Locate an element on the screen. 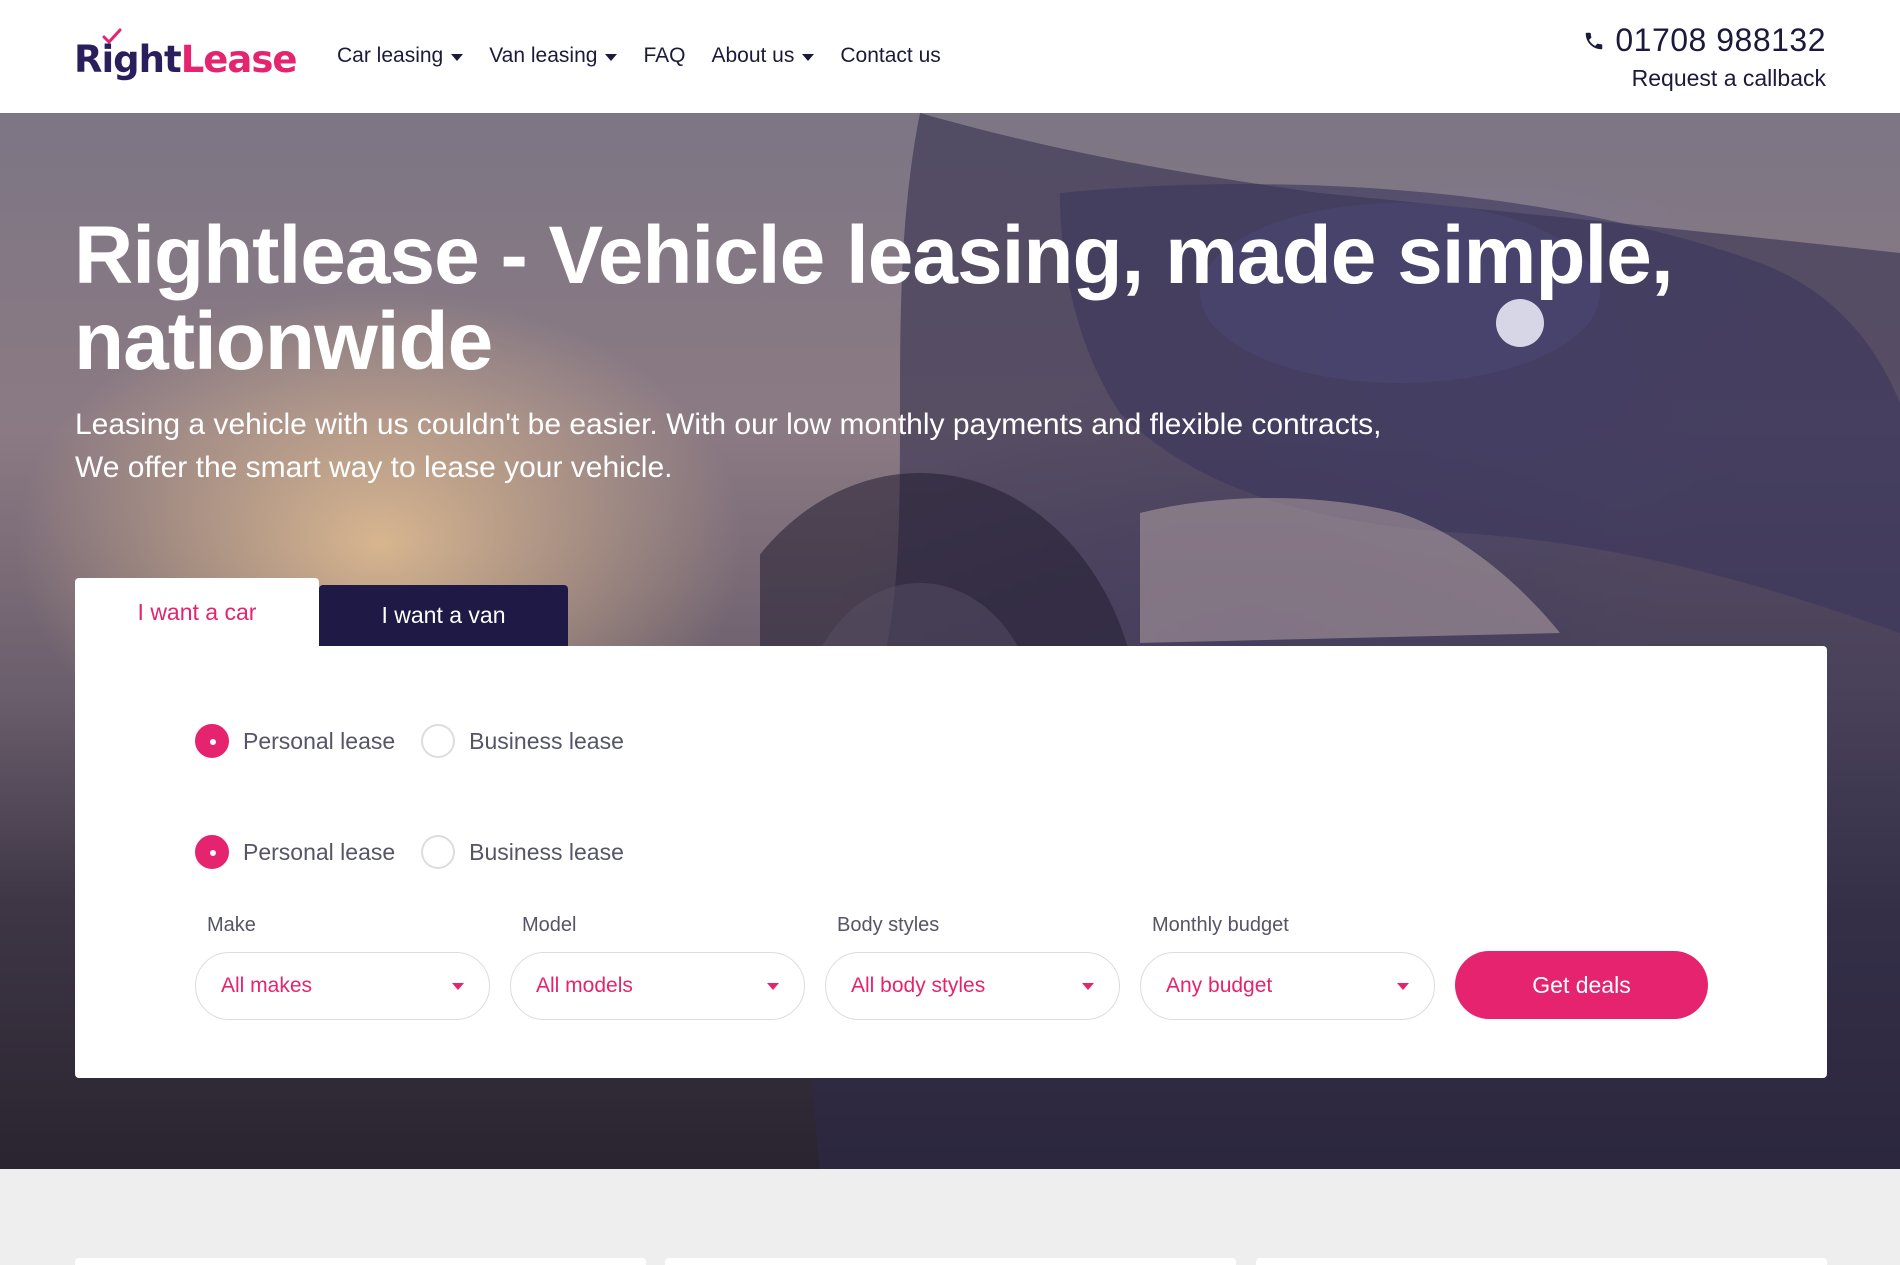 This screenshot has height=1265, width=1900. logo-tick-icon is located at coordinates (112, 36).